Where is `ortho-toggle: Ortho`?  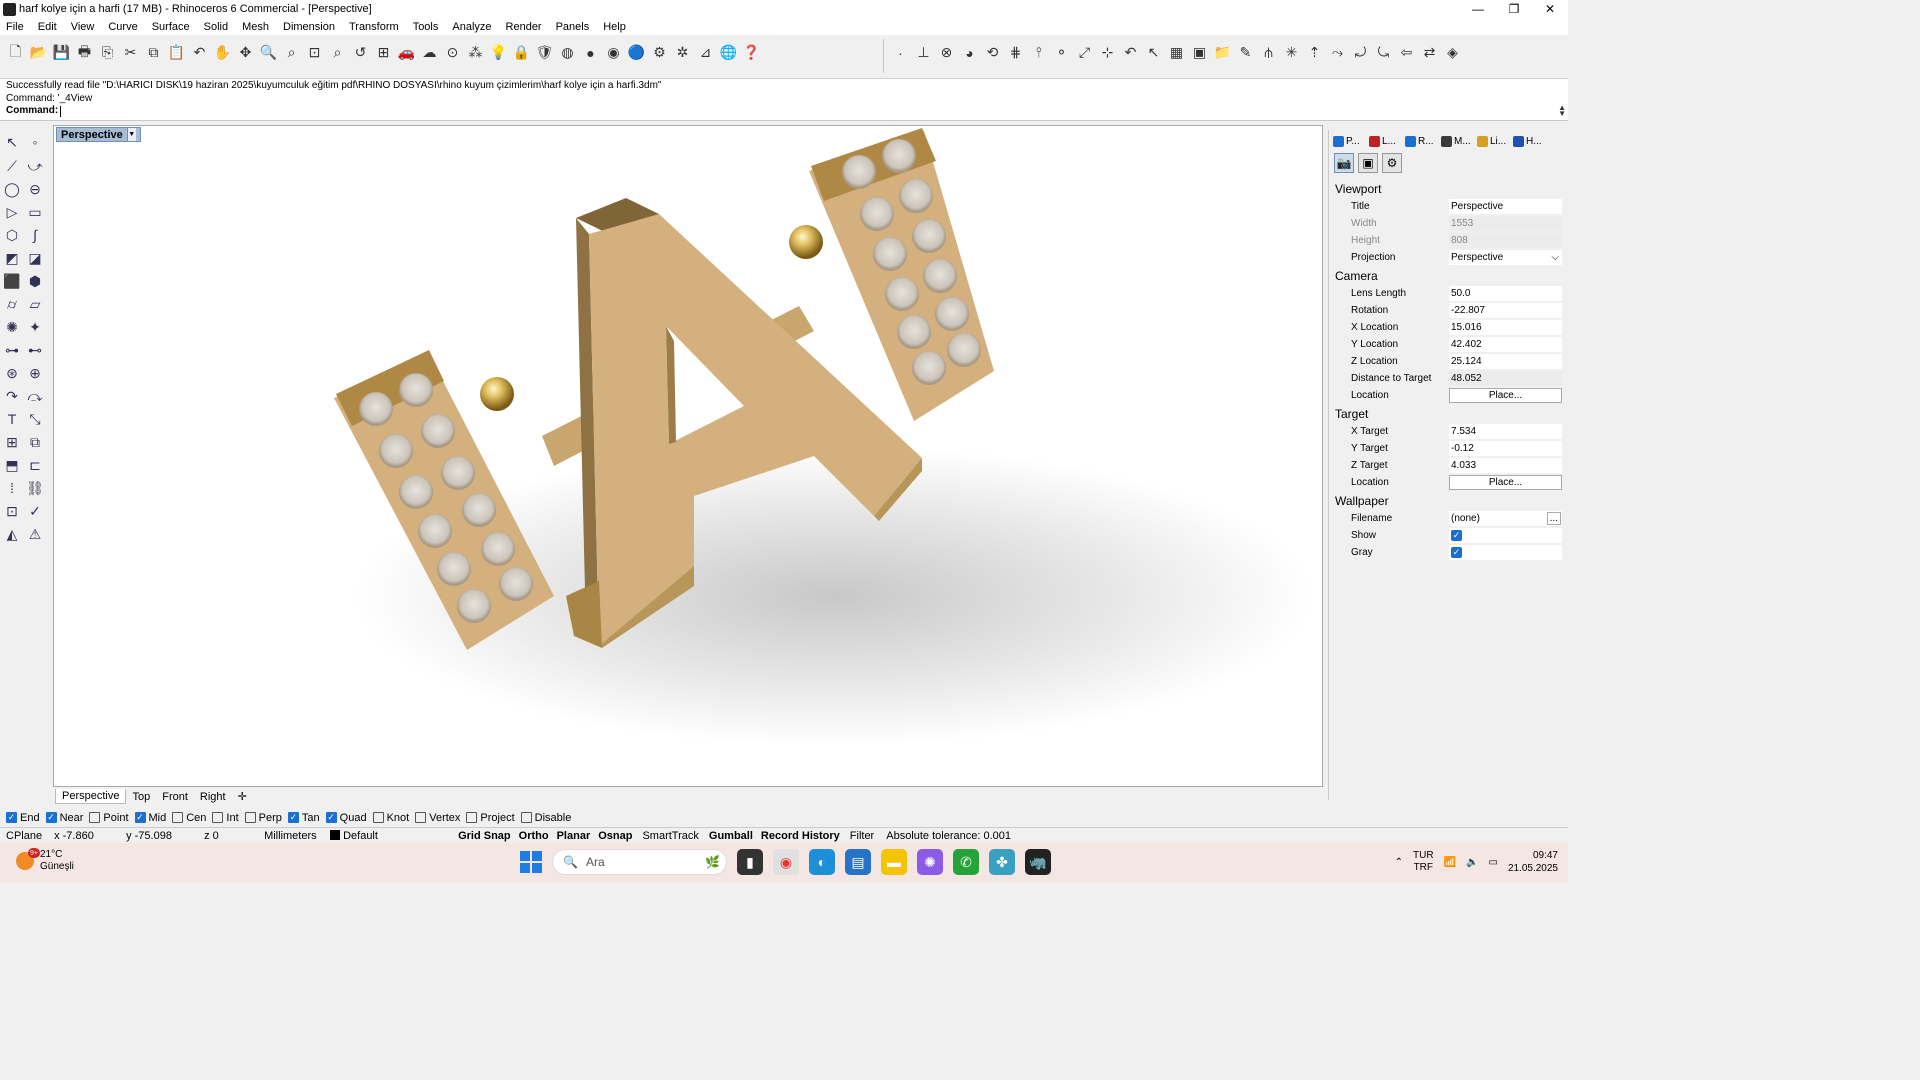
ortho-toggle: Ortho is located at coordinates (534, 836).